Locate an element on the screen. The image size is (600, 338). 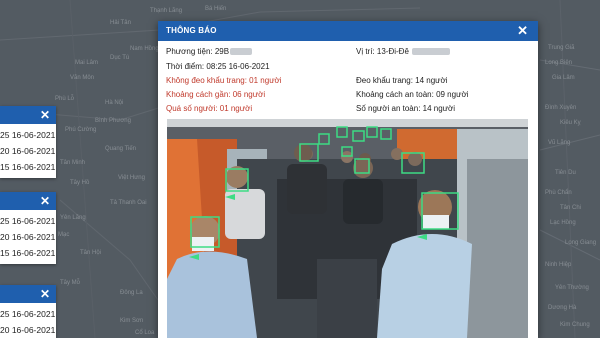
vehicle-info: Phương tiện: 29B is located at coordinates (209, 51).